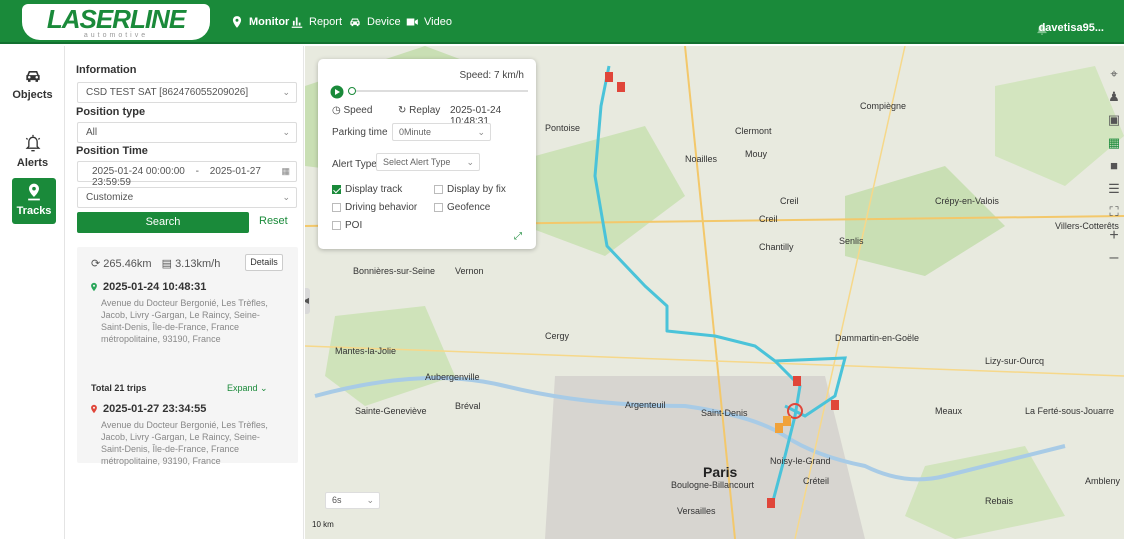 This screenshot has width=1124, height=539. What do you see at coordinates (32, 151) in the screenshot?
I see `sidebar-item-alerts: Alerts` at bounding box center [32, 151].